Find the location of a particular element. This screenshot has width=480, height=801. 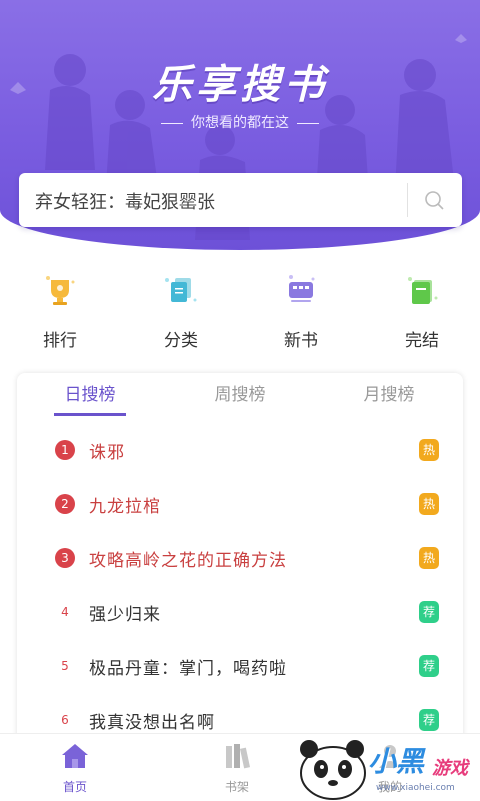

ranking-row: 5 极品丹童：掌门，喝药啦 荐 is located at coordinates (240, 669).